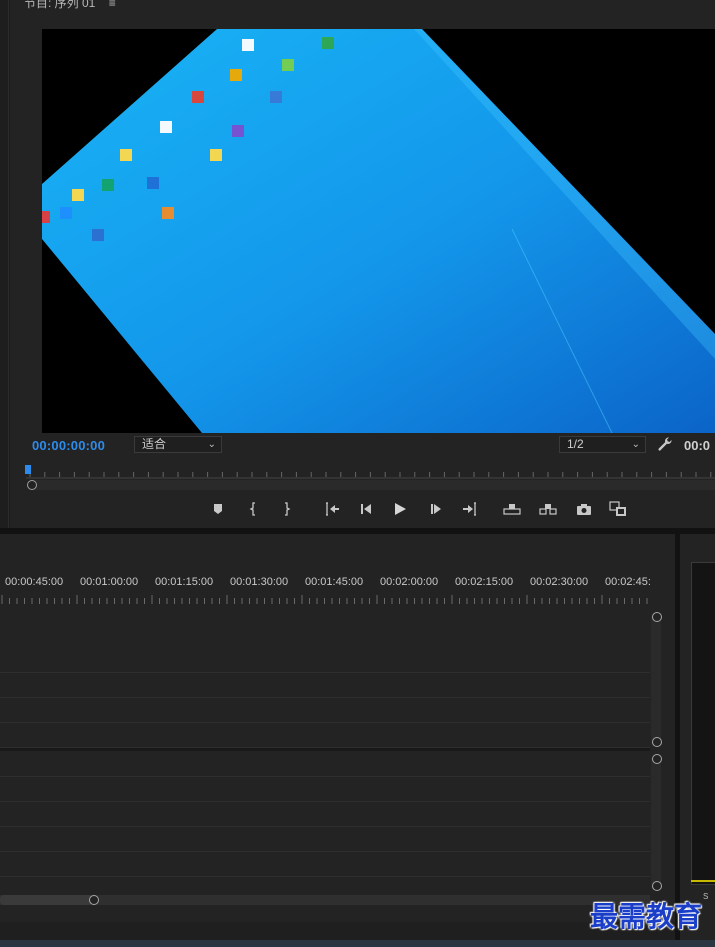 The height and width of the screenshot is (947, 715). Describe the element at coordinates (94, 900) in the screenshot. I see `scrollbar-handle-right` at that location.